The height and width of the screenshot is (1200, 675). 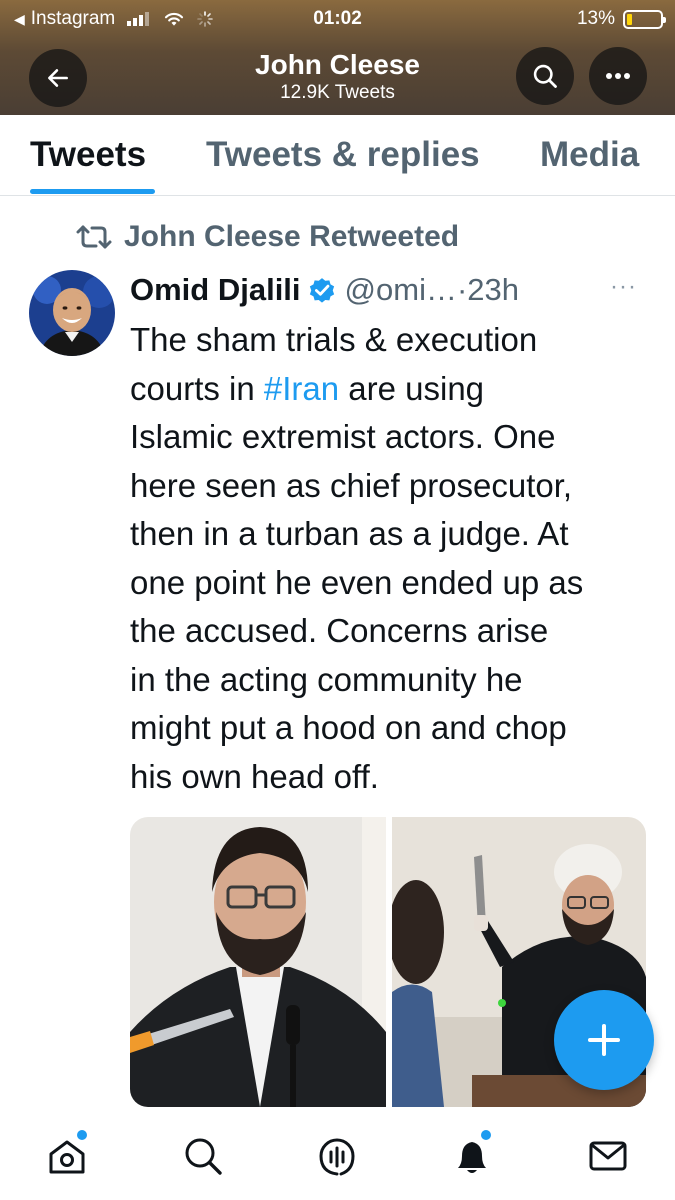 I want to click on tab-tweets-and-replies: Tweets & replies, so click(x=343, y=155).